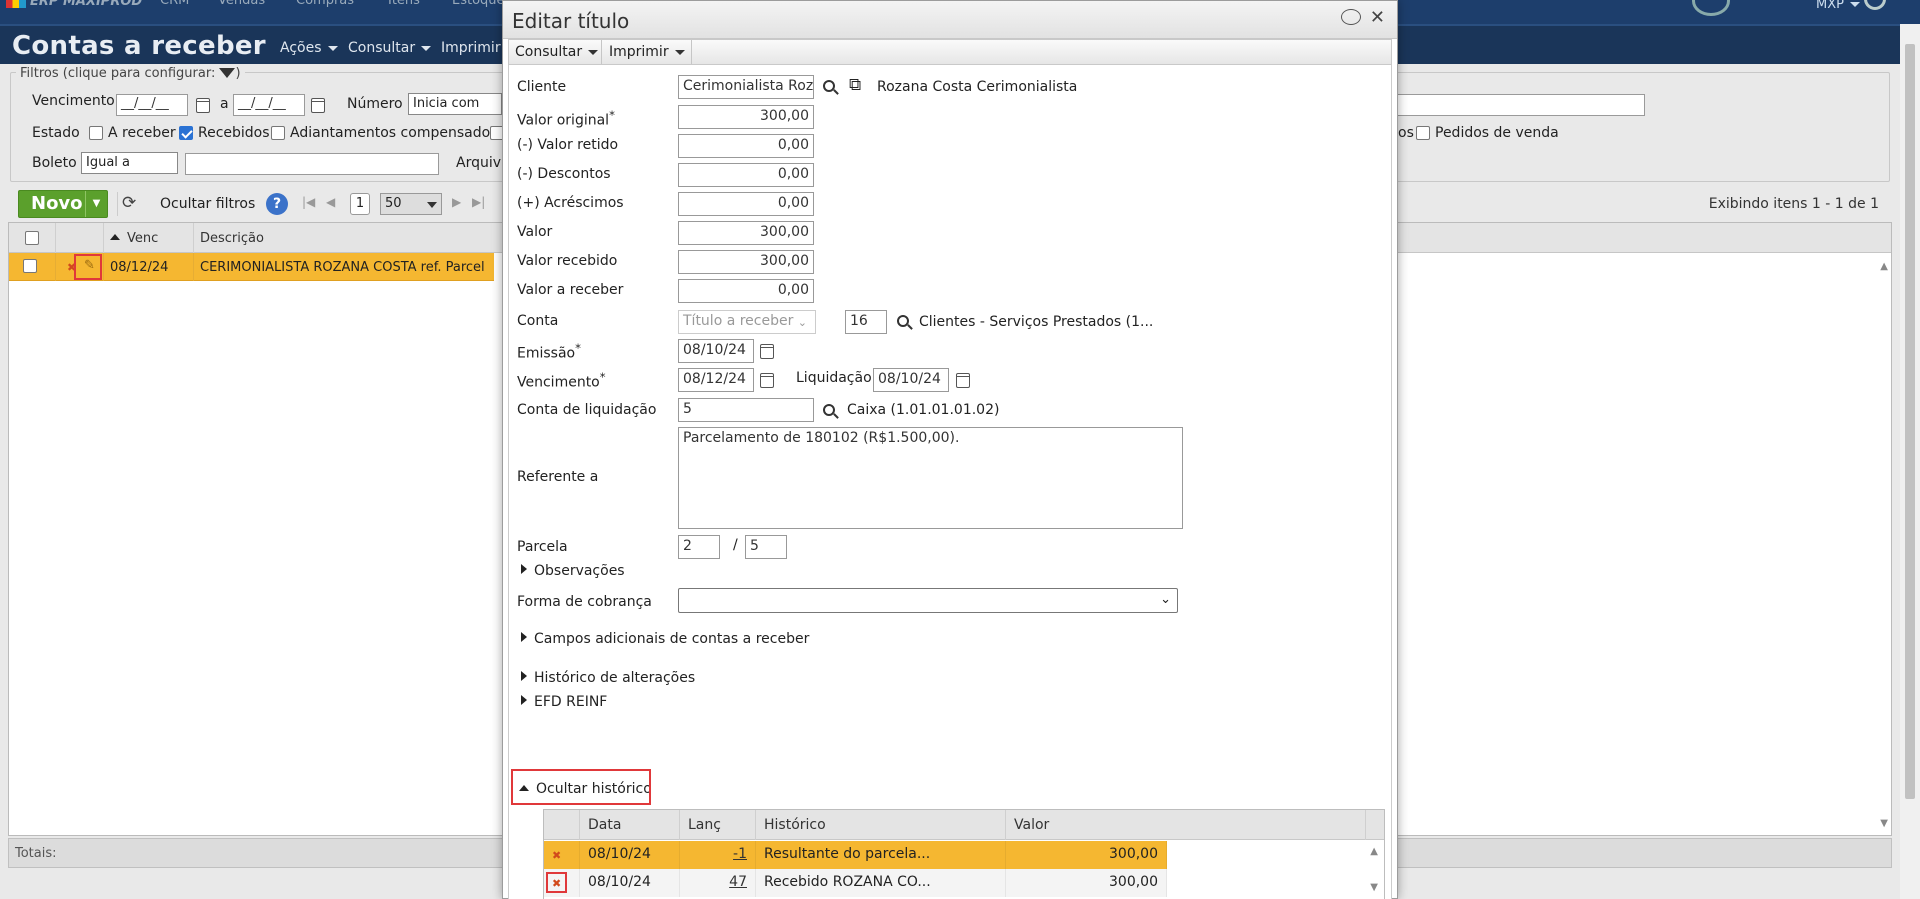 Image resolution: width=1920 pixels, height=899 pixels. I want to click on conta-numero-input: 16, so click(866, 322).